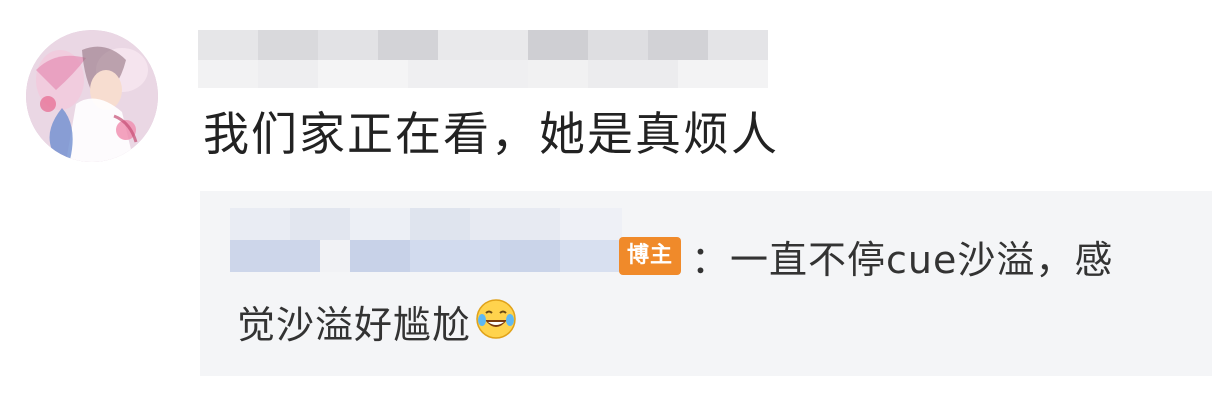  I want to click on username-blurred, so click(483, 59).